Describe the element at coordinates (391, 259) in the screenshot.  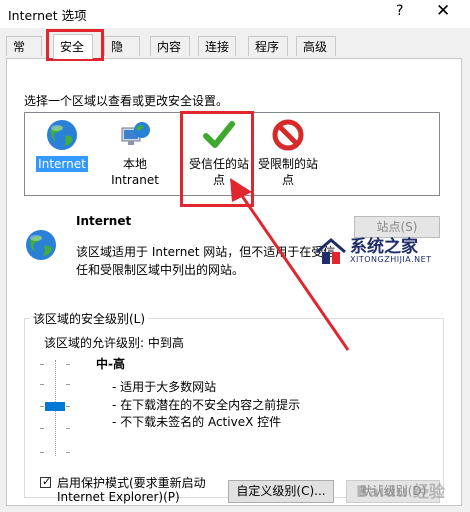
I see `watermark-url: XITONGZHIJIA.NET` at that location.